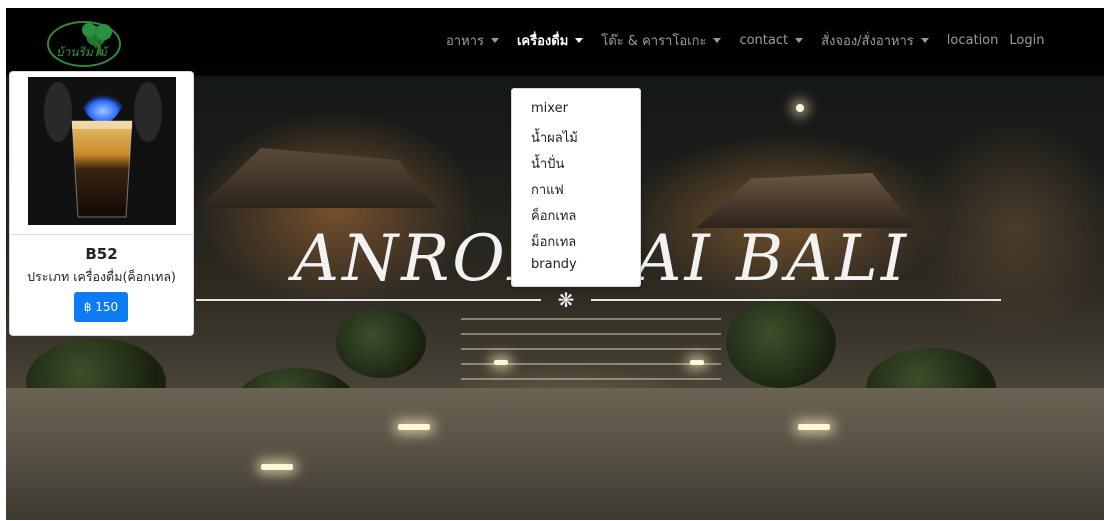 The image size is (1109, 521). What do you see at coordinates (553, 241) in the screenshot?
I see `dropdown-item-mocktail: ม็อกเทล` at bounding box center [553, 241].